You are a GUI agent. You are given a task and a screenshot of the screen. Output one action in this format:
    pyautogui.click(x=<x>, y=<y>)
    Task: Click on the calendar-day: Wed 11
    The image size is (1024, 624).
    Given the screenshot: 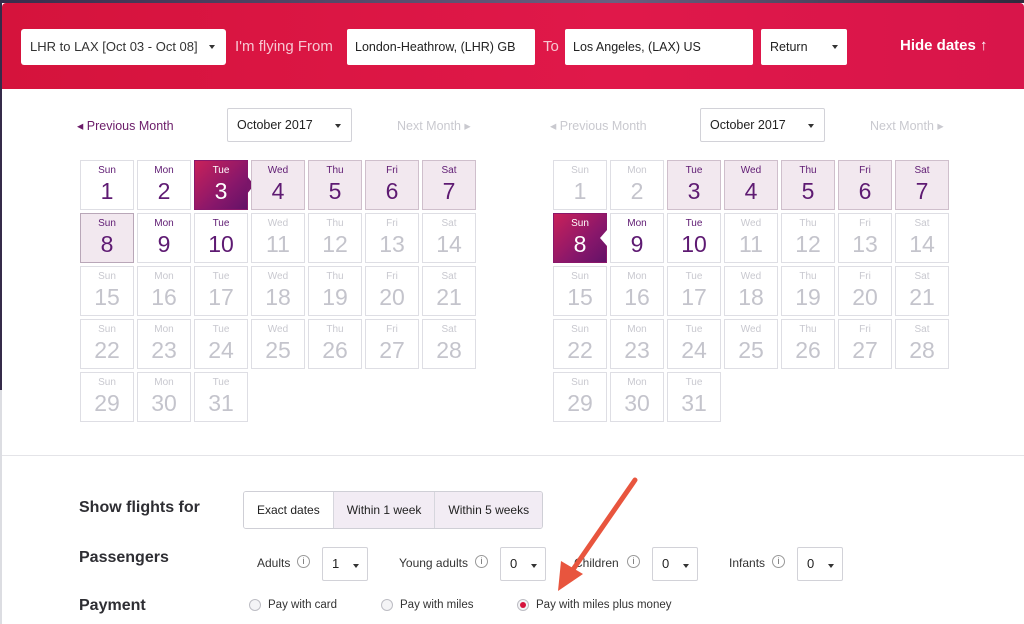 What is the action you would take?
    pyautogui.click(x=278, y=238)
    